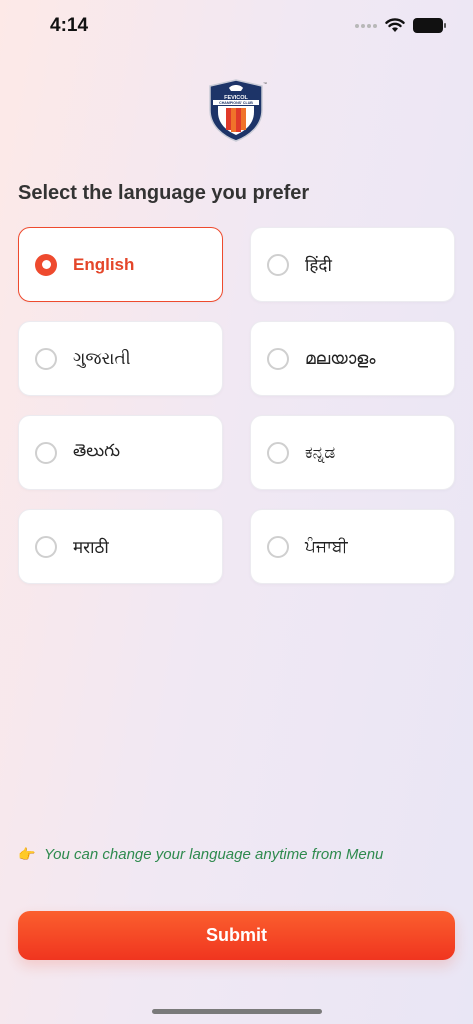 The image size is (473, 1024). Describe the element at coordinates (352, 546) in the screenshot. I see `language-option-punjabi: ਪੰਜਾਬੀ` at that location.